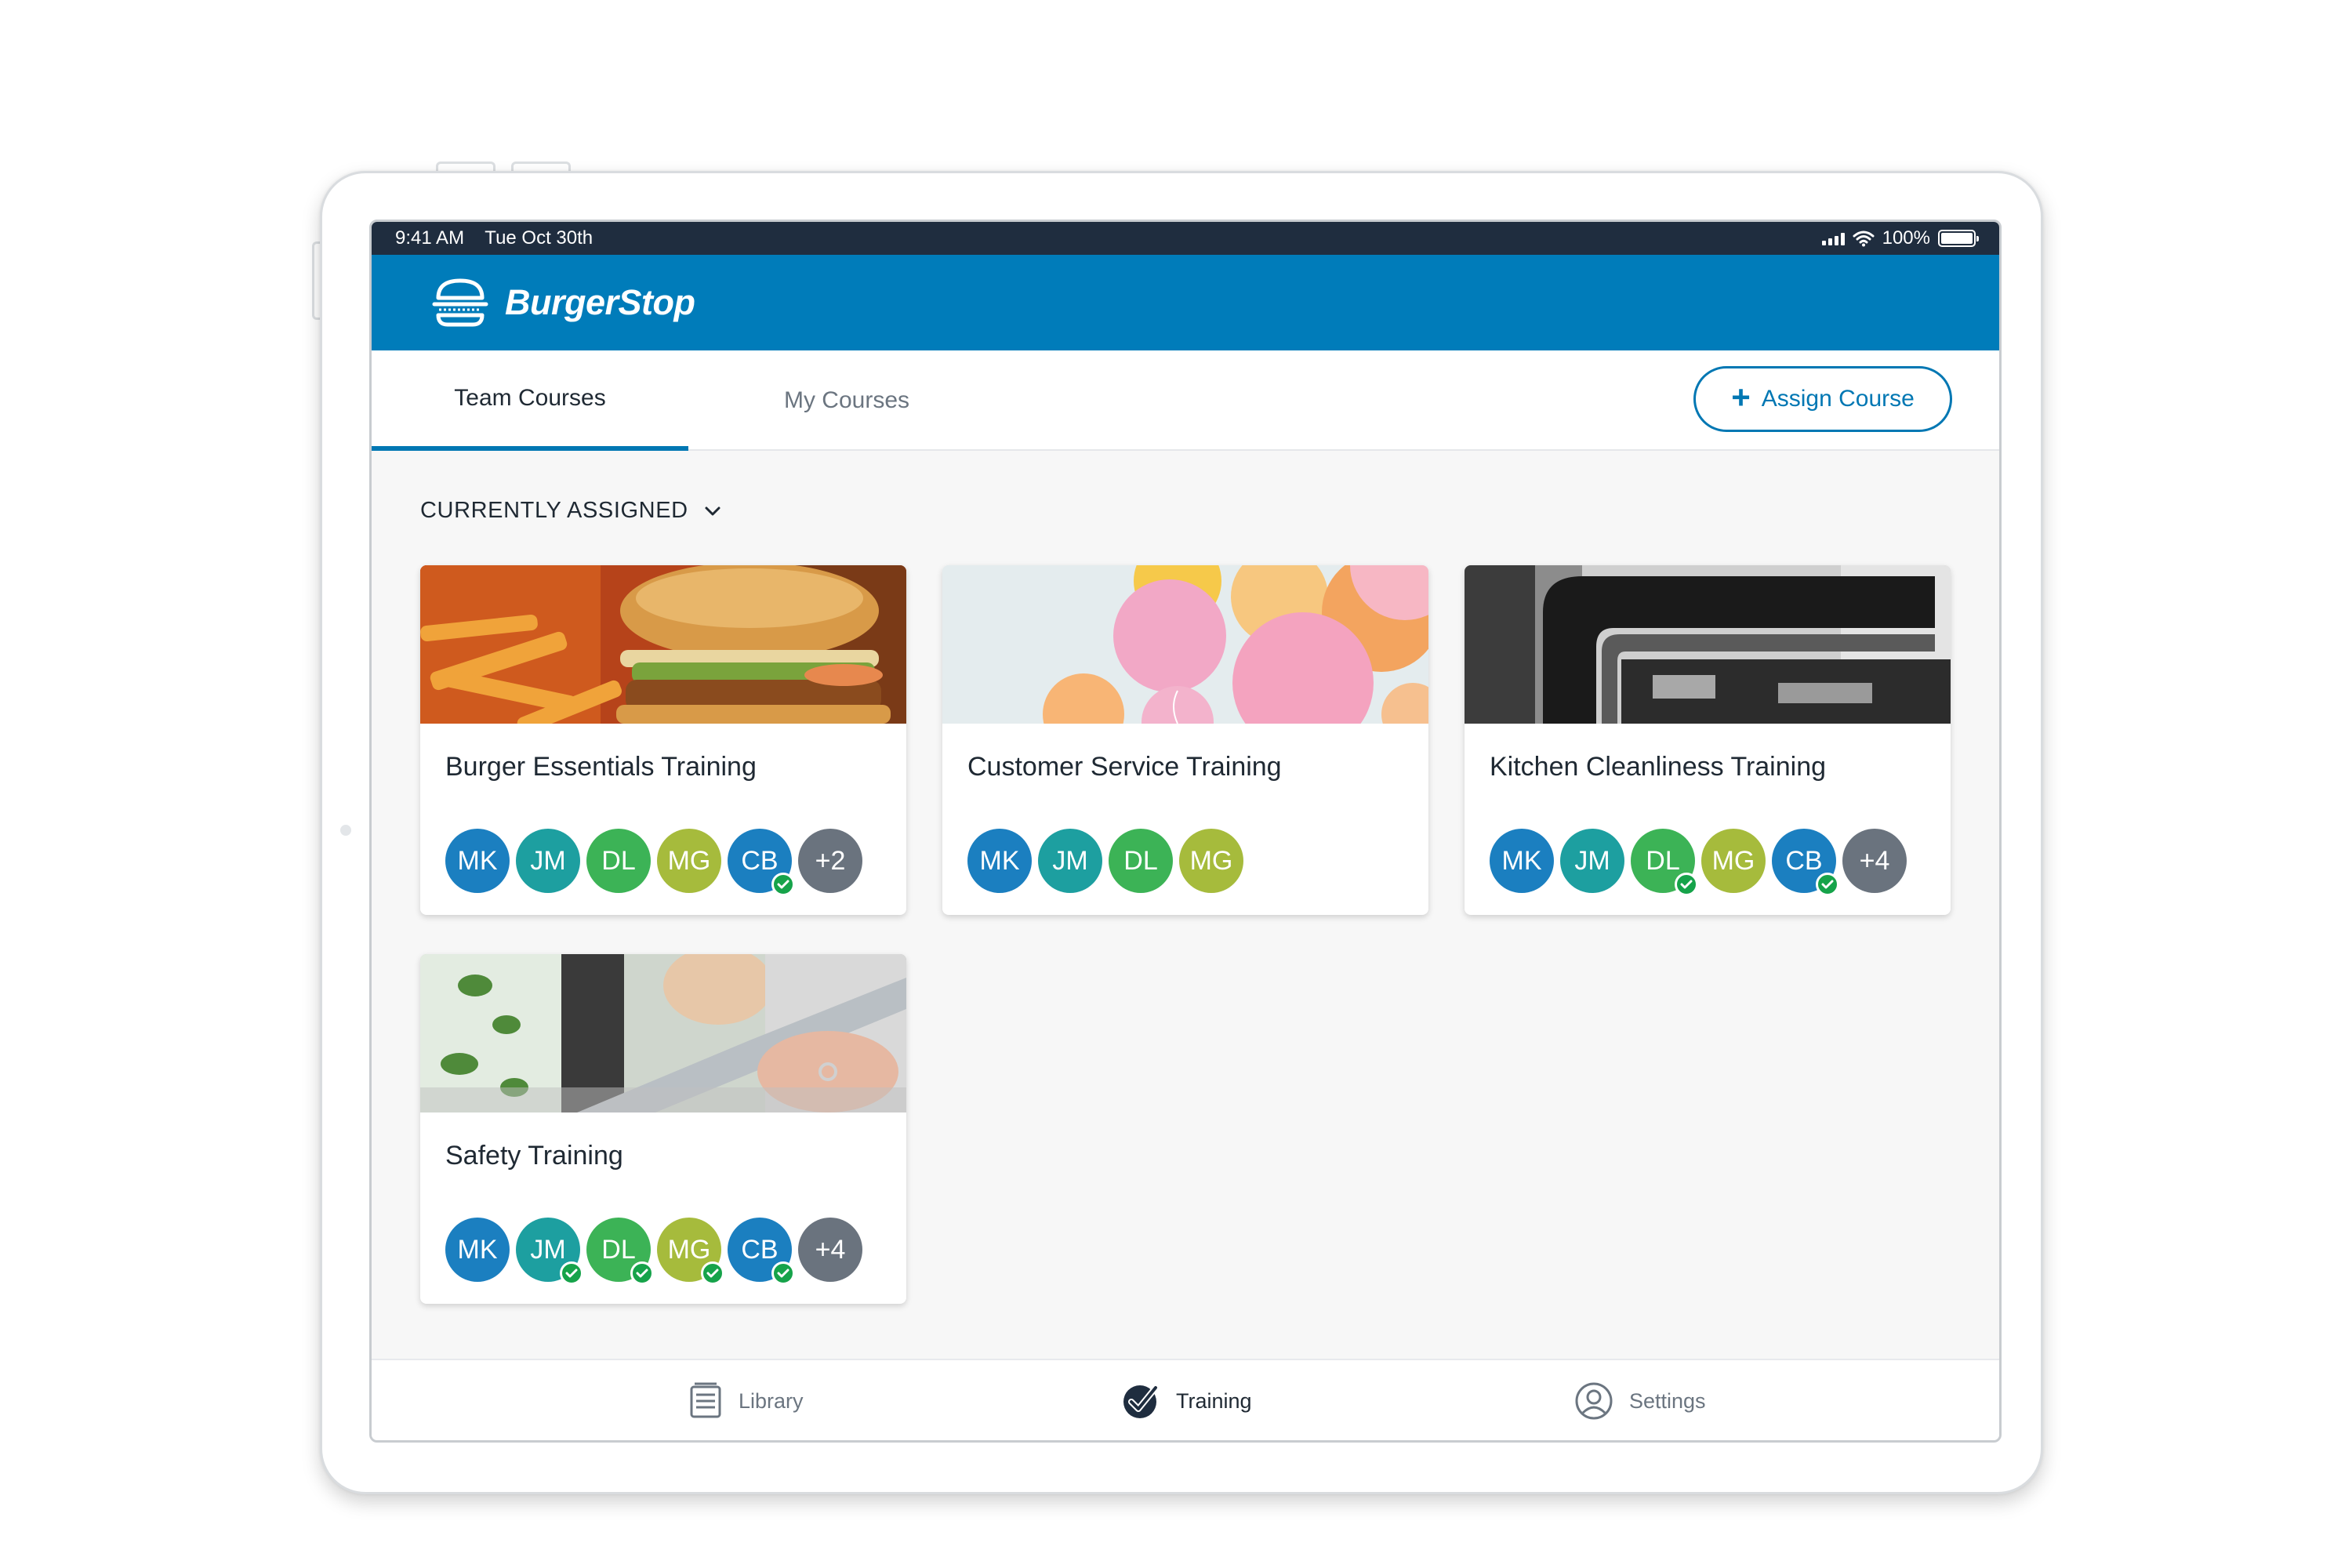 This screenshot has width=2352, height=1568. What do you see at coordinates (554, 511) in the screenshot?
I see `section-label: CURRENTLY ASSIGNED` at bounding box center [554, 511].